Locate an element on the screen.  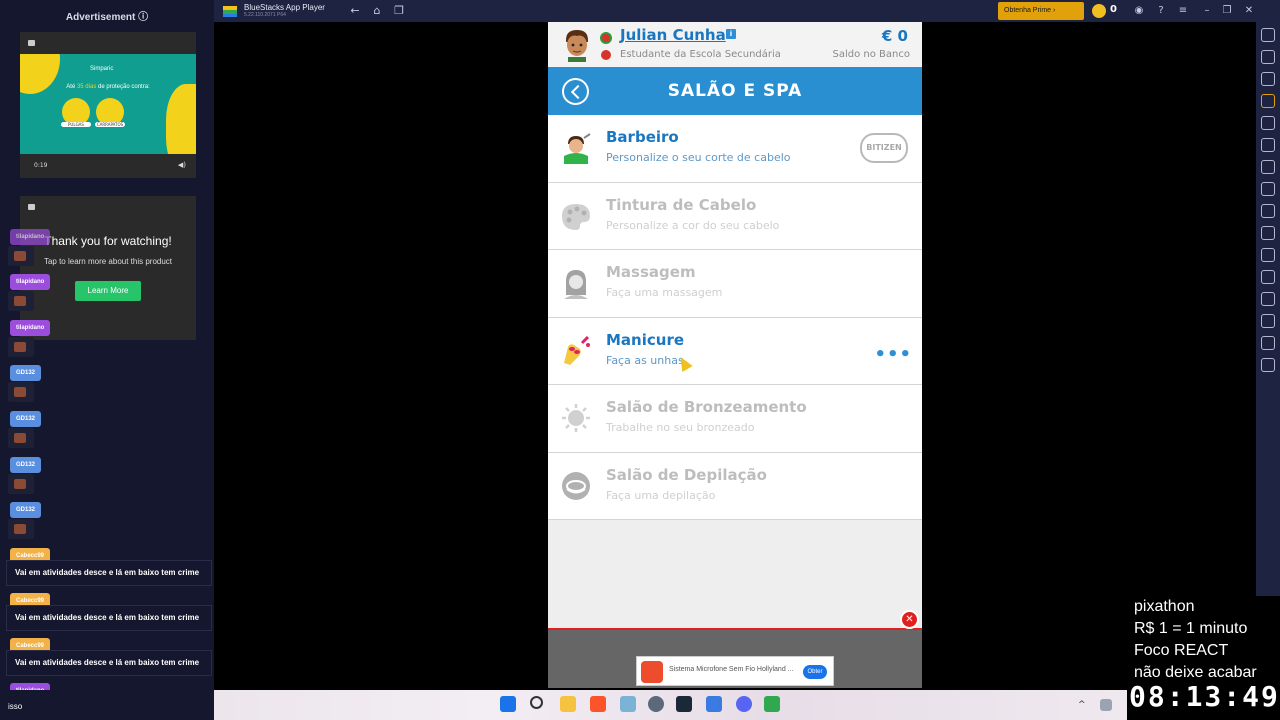
coin-count: 0 is located at coordinates (1113, 9).